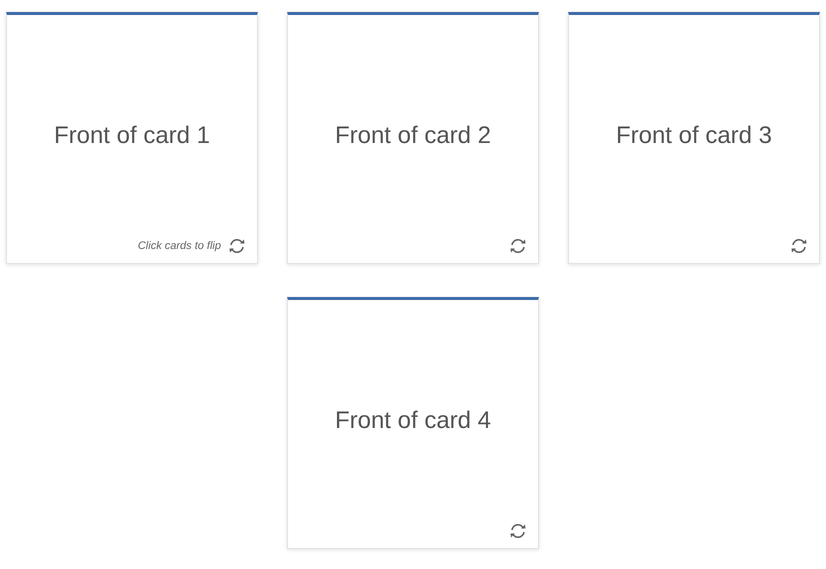 This screenshot has width=826, height=569. I want to click on card-front-text: Front of card 3, so click(694, 136).